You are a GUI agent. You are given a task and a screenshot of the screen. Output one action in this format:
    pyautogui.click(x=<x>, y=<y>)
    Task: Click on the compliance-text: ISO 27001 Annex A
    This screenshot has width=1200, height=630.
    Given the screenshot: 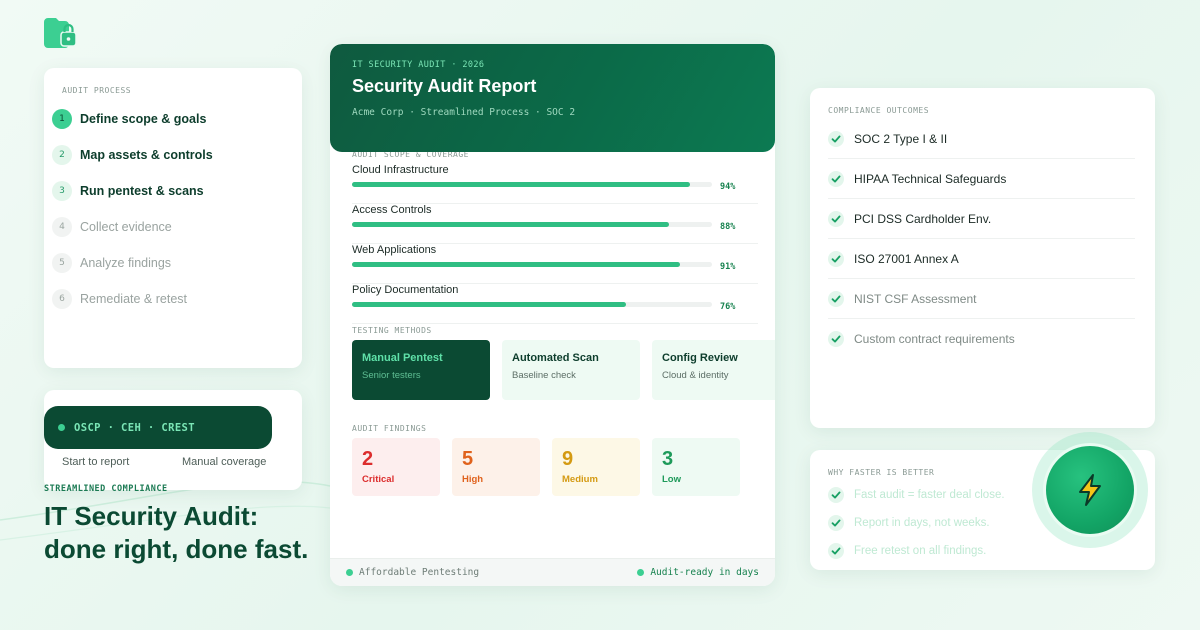 What is the action you would take?
    pyautogui.click(x=906, y=258)
    